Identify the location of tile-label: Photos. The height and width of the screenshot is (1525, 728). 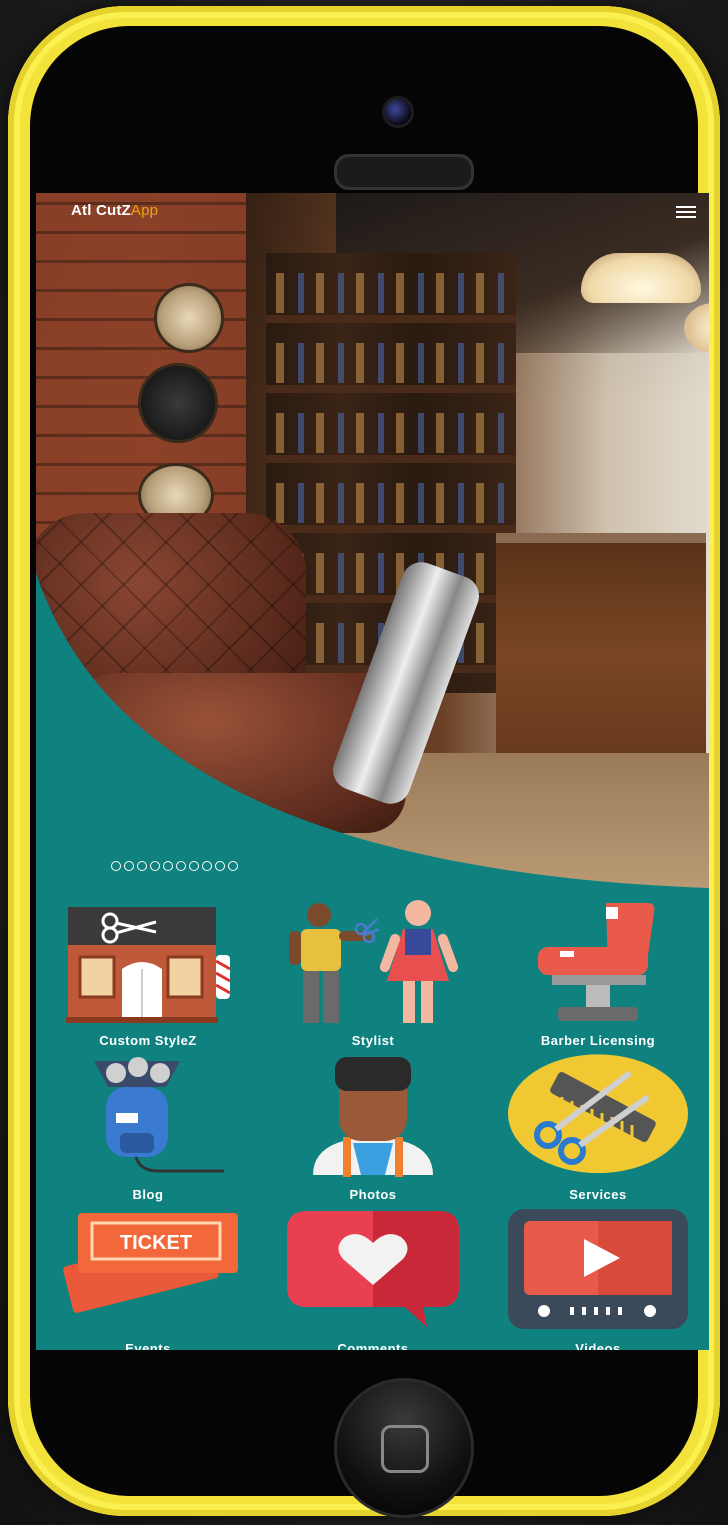
(373, 1194).